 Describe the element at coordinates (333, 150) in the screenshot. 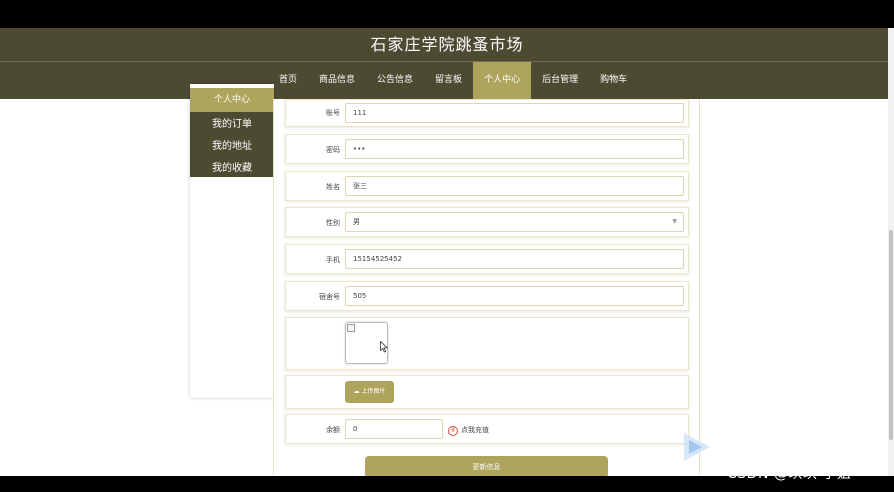

I see `password-label: 密码` at that location.